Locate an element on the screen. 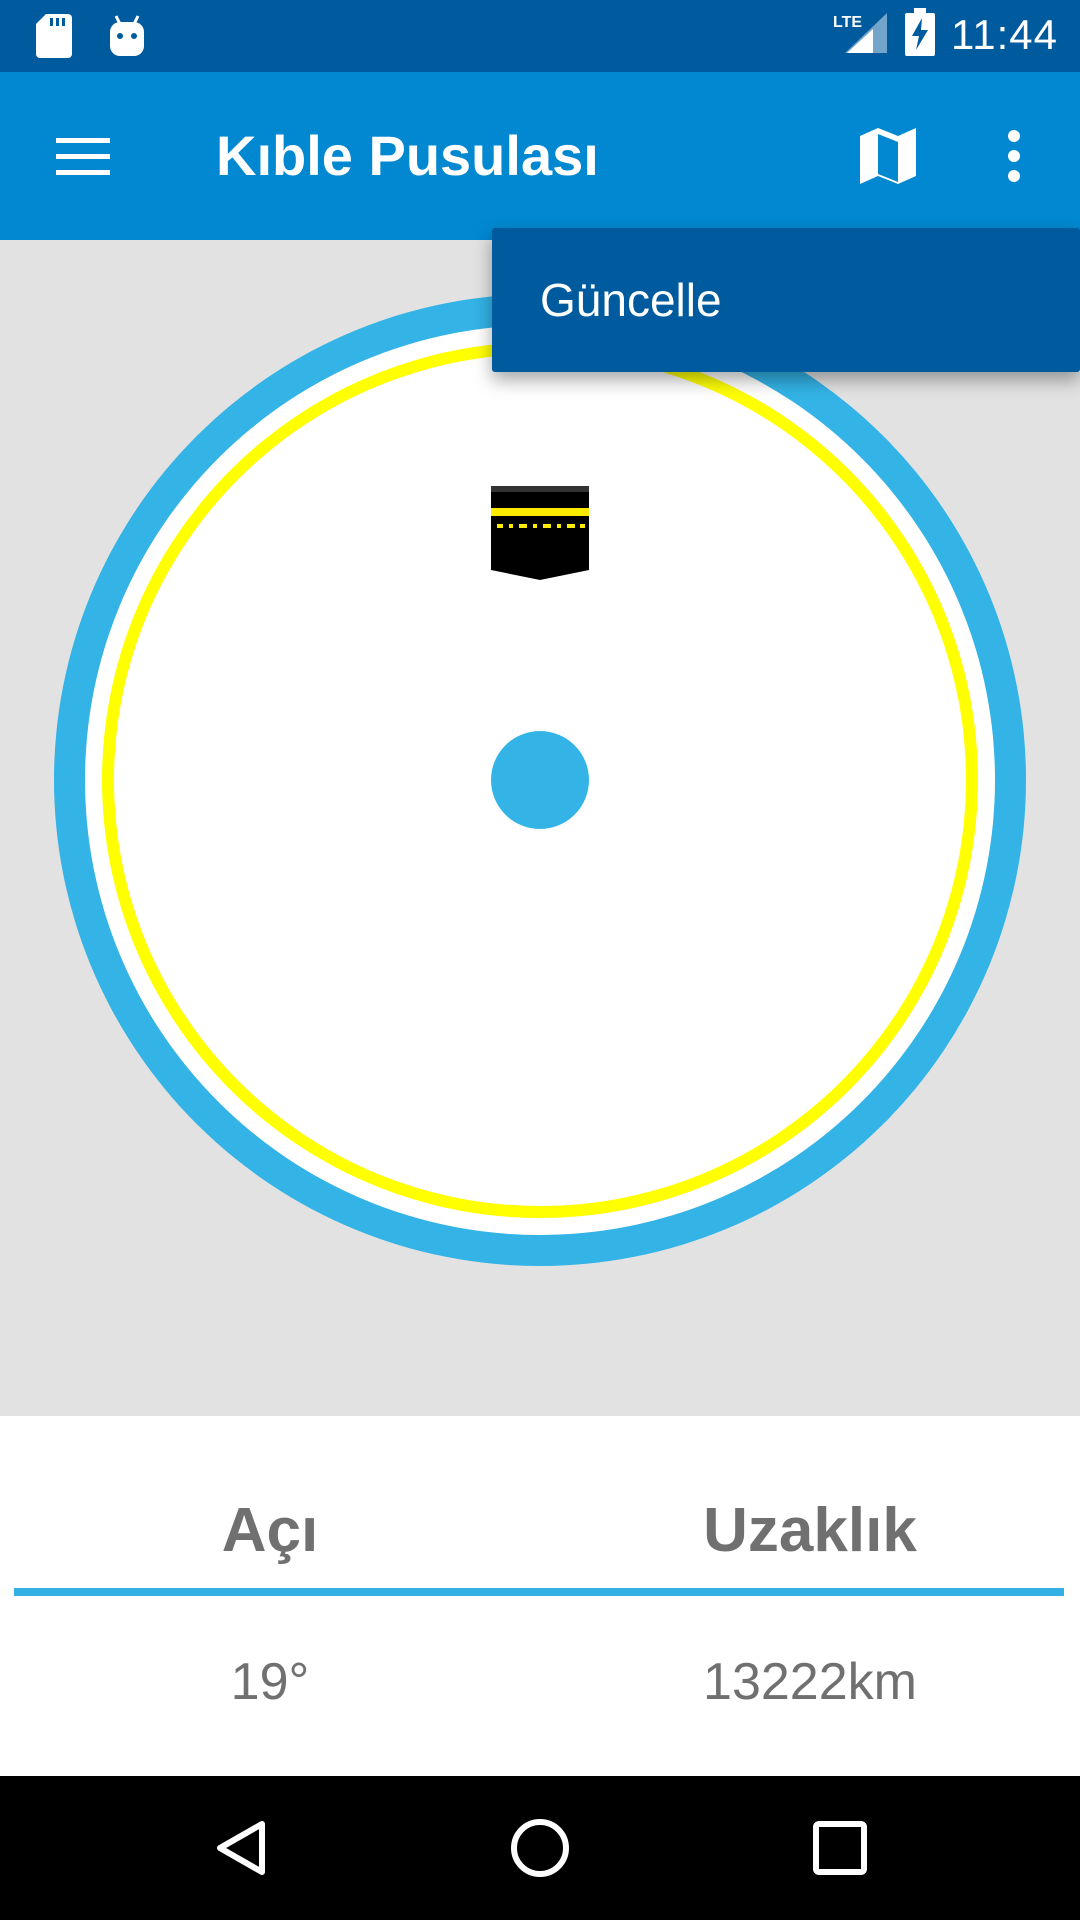  info-divider is located at coordinates (539, 1592).